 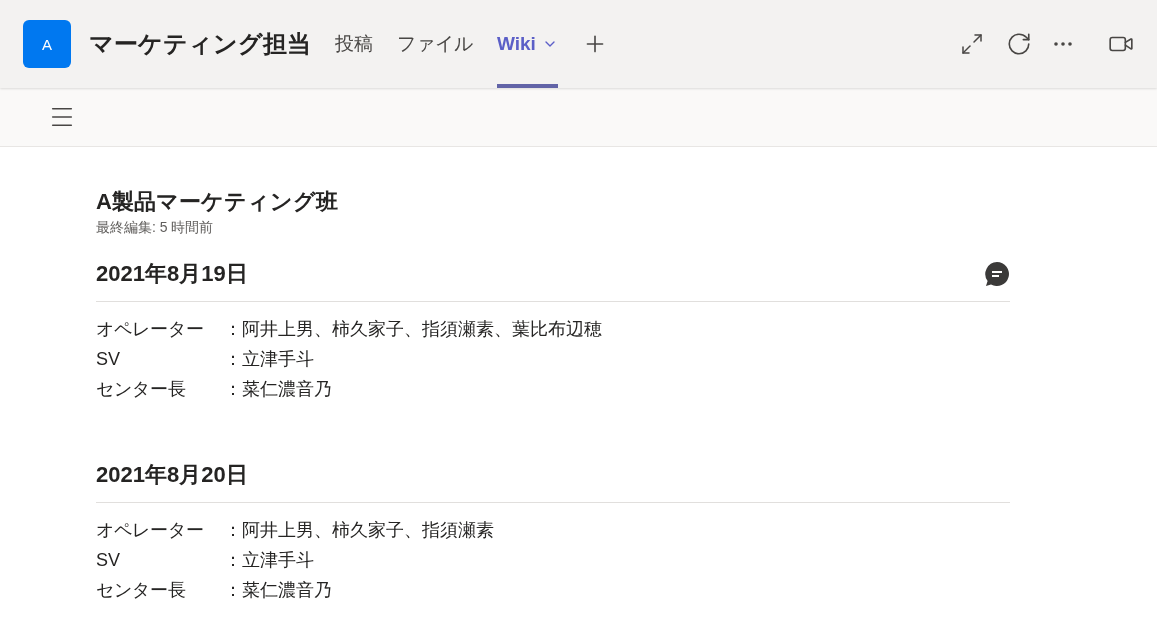 I want to click on page-title: A製品マーケティング班, so click(x=217, y=202).